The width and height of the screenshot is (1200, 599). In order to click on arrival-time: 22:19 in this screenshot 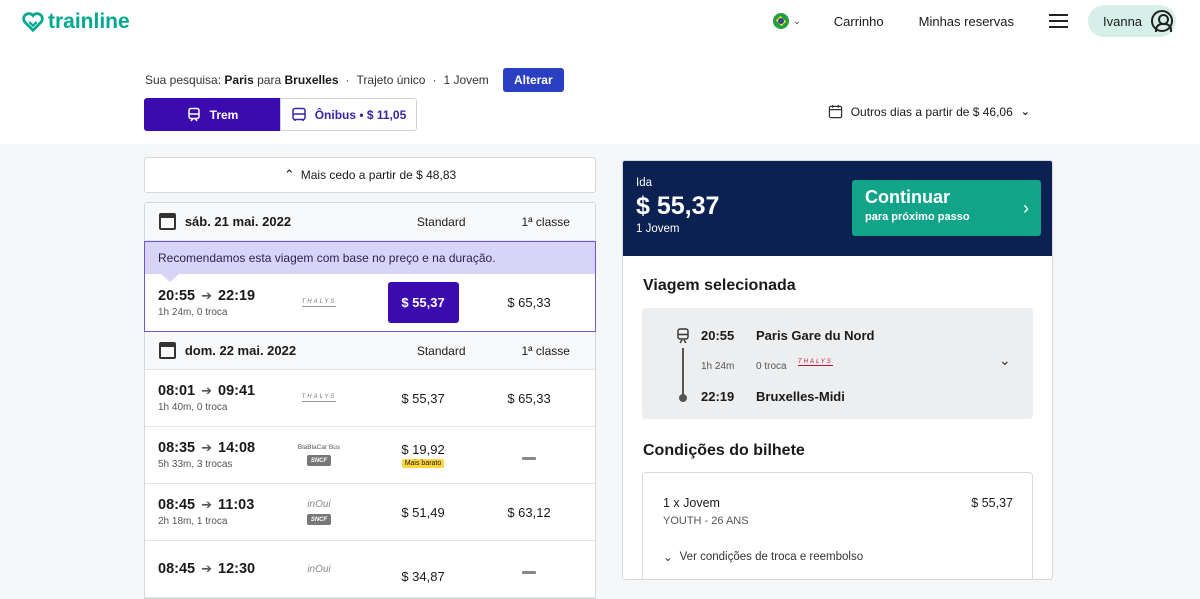, I will do `click(718, 396)`.